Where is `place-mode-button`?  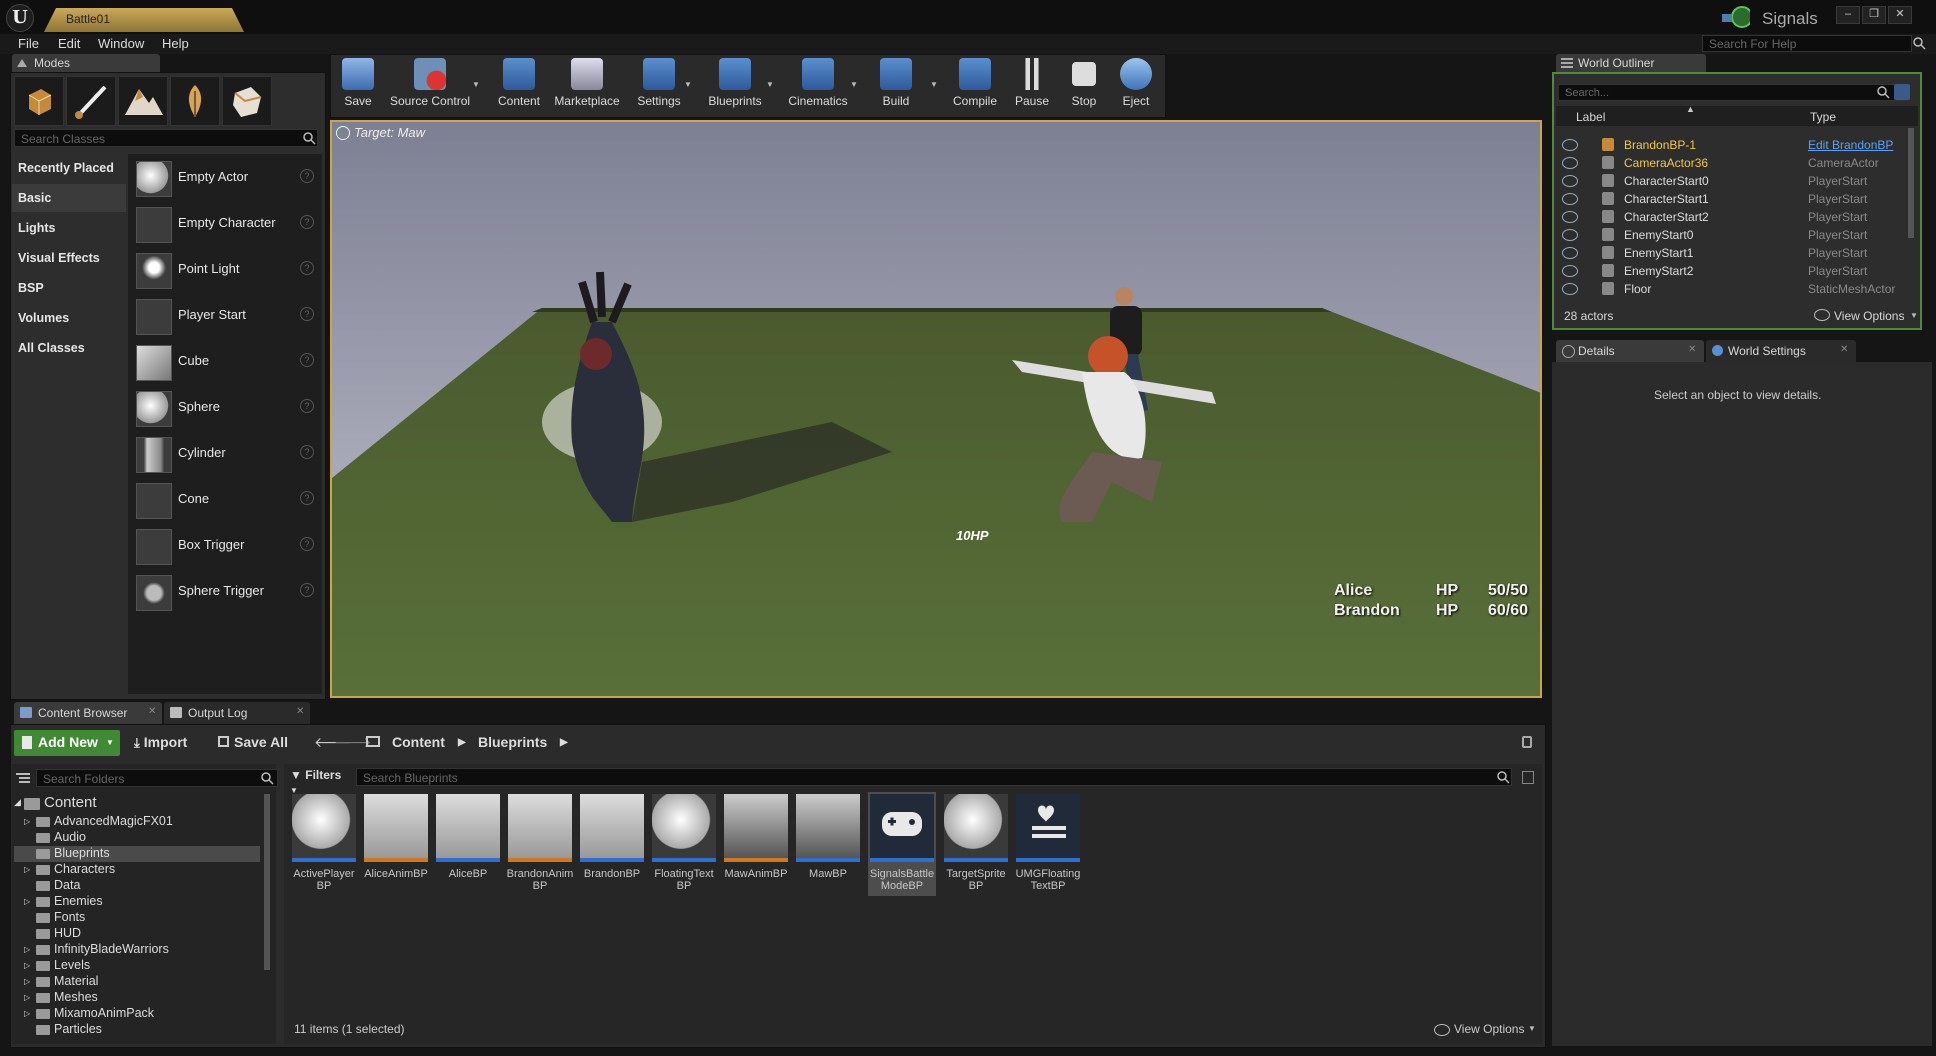
place-mode-button is located at coordinates (39, 101).